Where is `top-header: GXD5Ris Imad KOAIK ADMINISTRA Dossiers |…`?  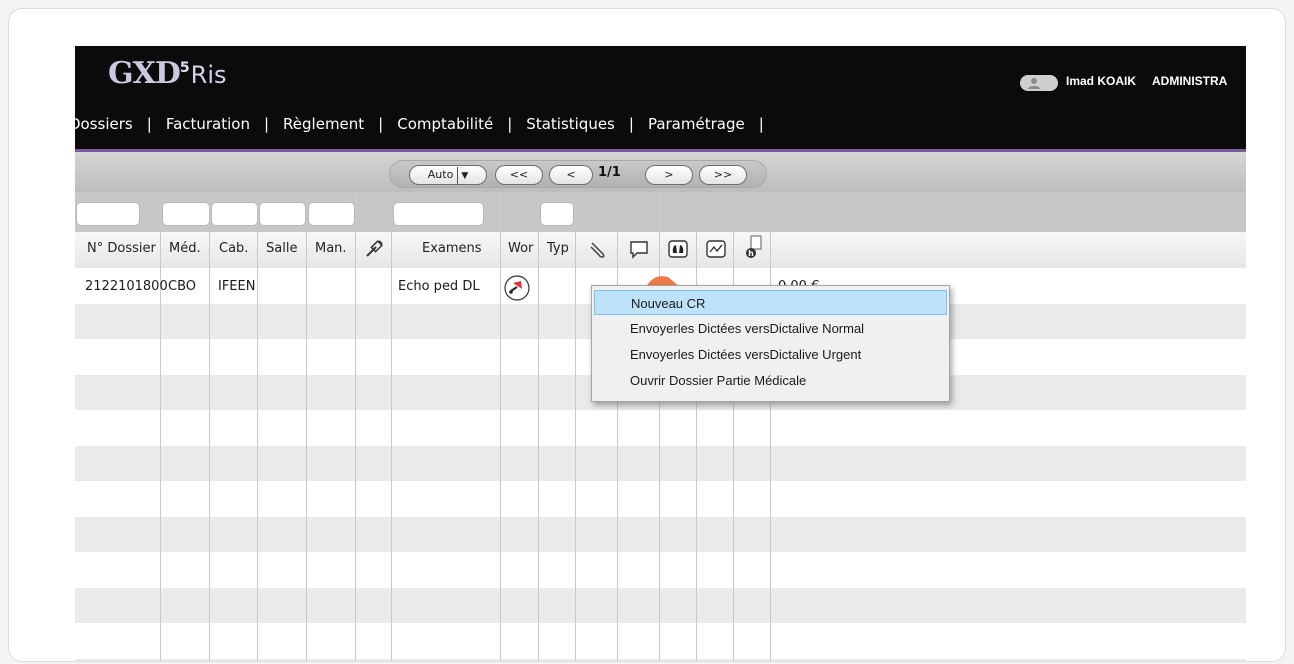 top-header: GXD5Ris Imad KOAIK ADMINISTRA Dossiers |… is located at coordinates (660, 97).